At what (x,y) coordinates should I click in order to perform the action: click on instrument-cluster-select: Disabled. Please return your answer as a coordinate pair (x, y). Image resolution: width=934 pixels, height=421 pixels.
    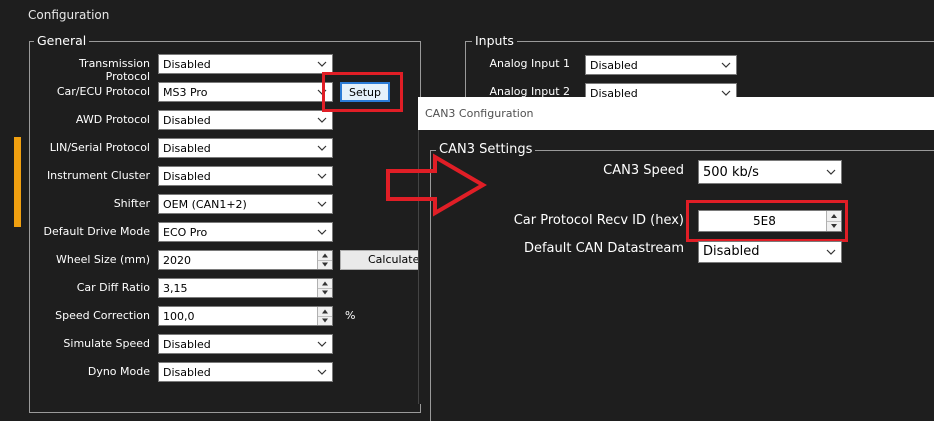
    Looking at the image, I should click on (245, 176).